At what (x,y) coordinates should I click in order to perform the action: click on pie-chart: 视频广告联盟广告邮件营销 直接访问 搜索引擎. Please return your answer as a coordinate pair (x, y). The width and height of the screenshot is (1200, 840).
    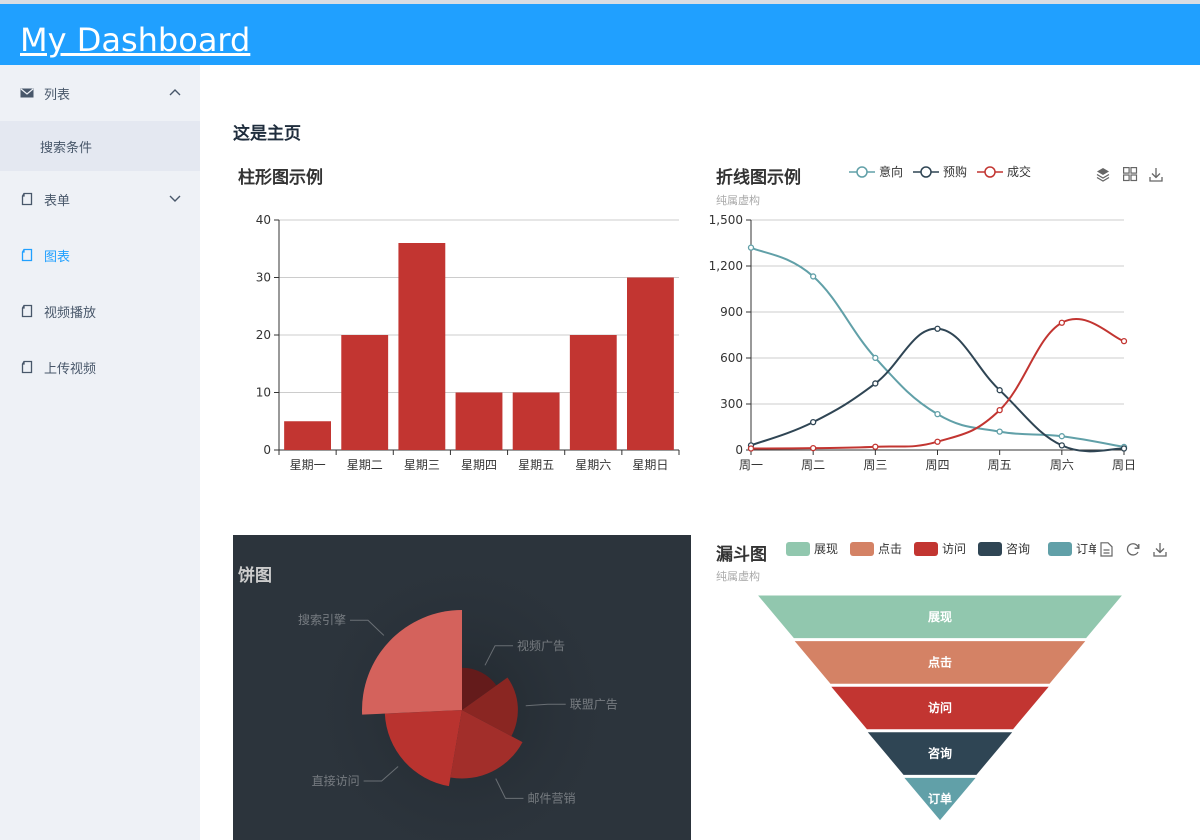
    Looking at the image, I should click on (462, 690).